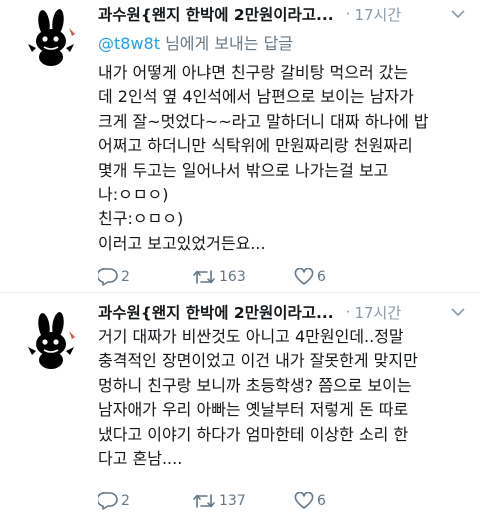 The height and width of the screenshot is (527, 480). I want to click on tweet-text-line: 어쩌고 하더니만 식탁위에 만원짜리랑 천원짜리, so click(255, 146).